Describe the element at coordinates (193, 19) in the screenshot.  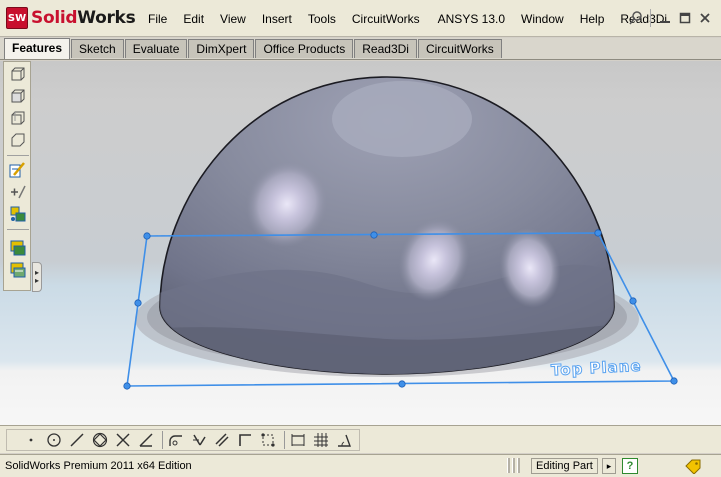
I see `menu-edit: Edit` at that location.